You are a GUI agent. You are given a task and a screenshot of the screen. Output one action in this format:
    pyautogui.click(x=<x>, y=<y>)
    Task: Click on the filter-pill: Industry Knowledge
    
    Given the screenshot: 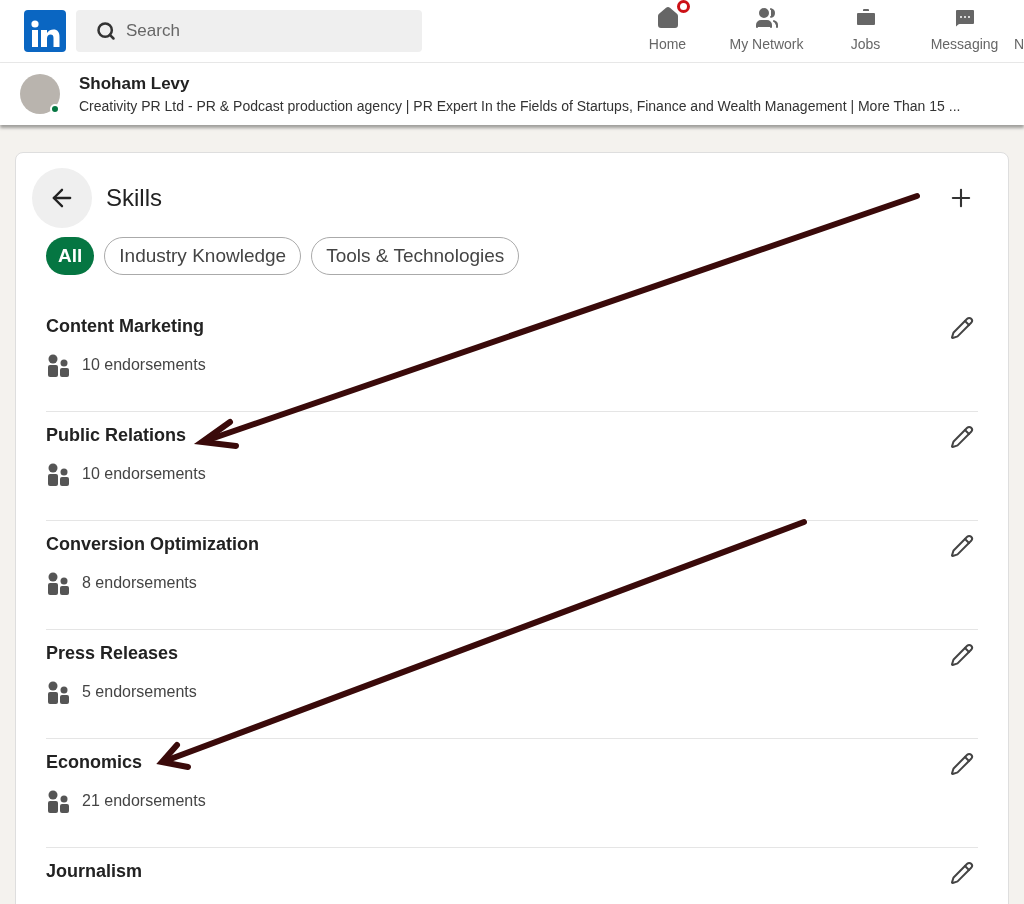 What is the action you would take?
    pyautogui.click(x=203, y=256)
    